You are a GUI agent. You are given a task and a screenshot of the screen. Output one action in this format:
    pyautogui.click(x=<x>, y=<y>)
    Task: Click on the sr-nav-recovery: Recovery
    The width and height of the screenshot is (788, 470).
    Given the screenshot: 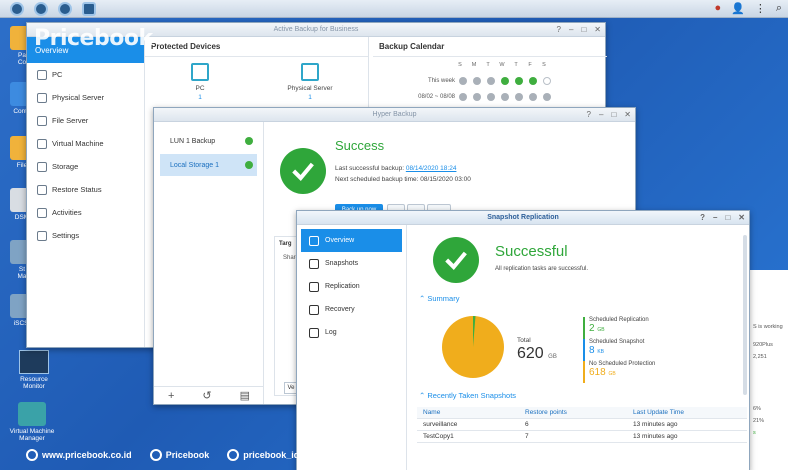 What is the action you would take?
    pyautogui.click(x=351, y=309)
    